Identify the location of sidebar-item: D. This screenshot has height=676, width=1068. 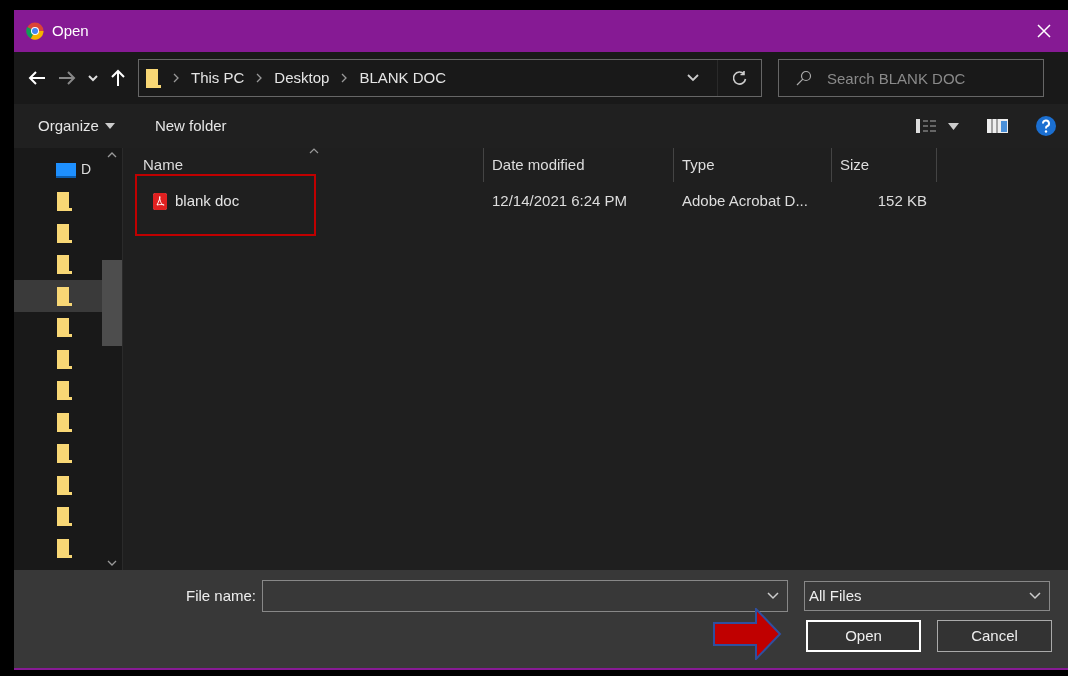
(58, 170).